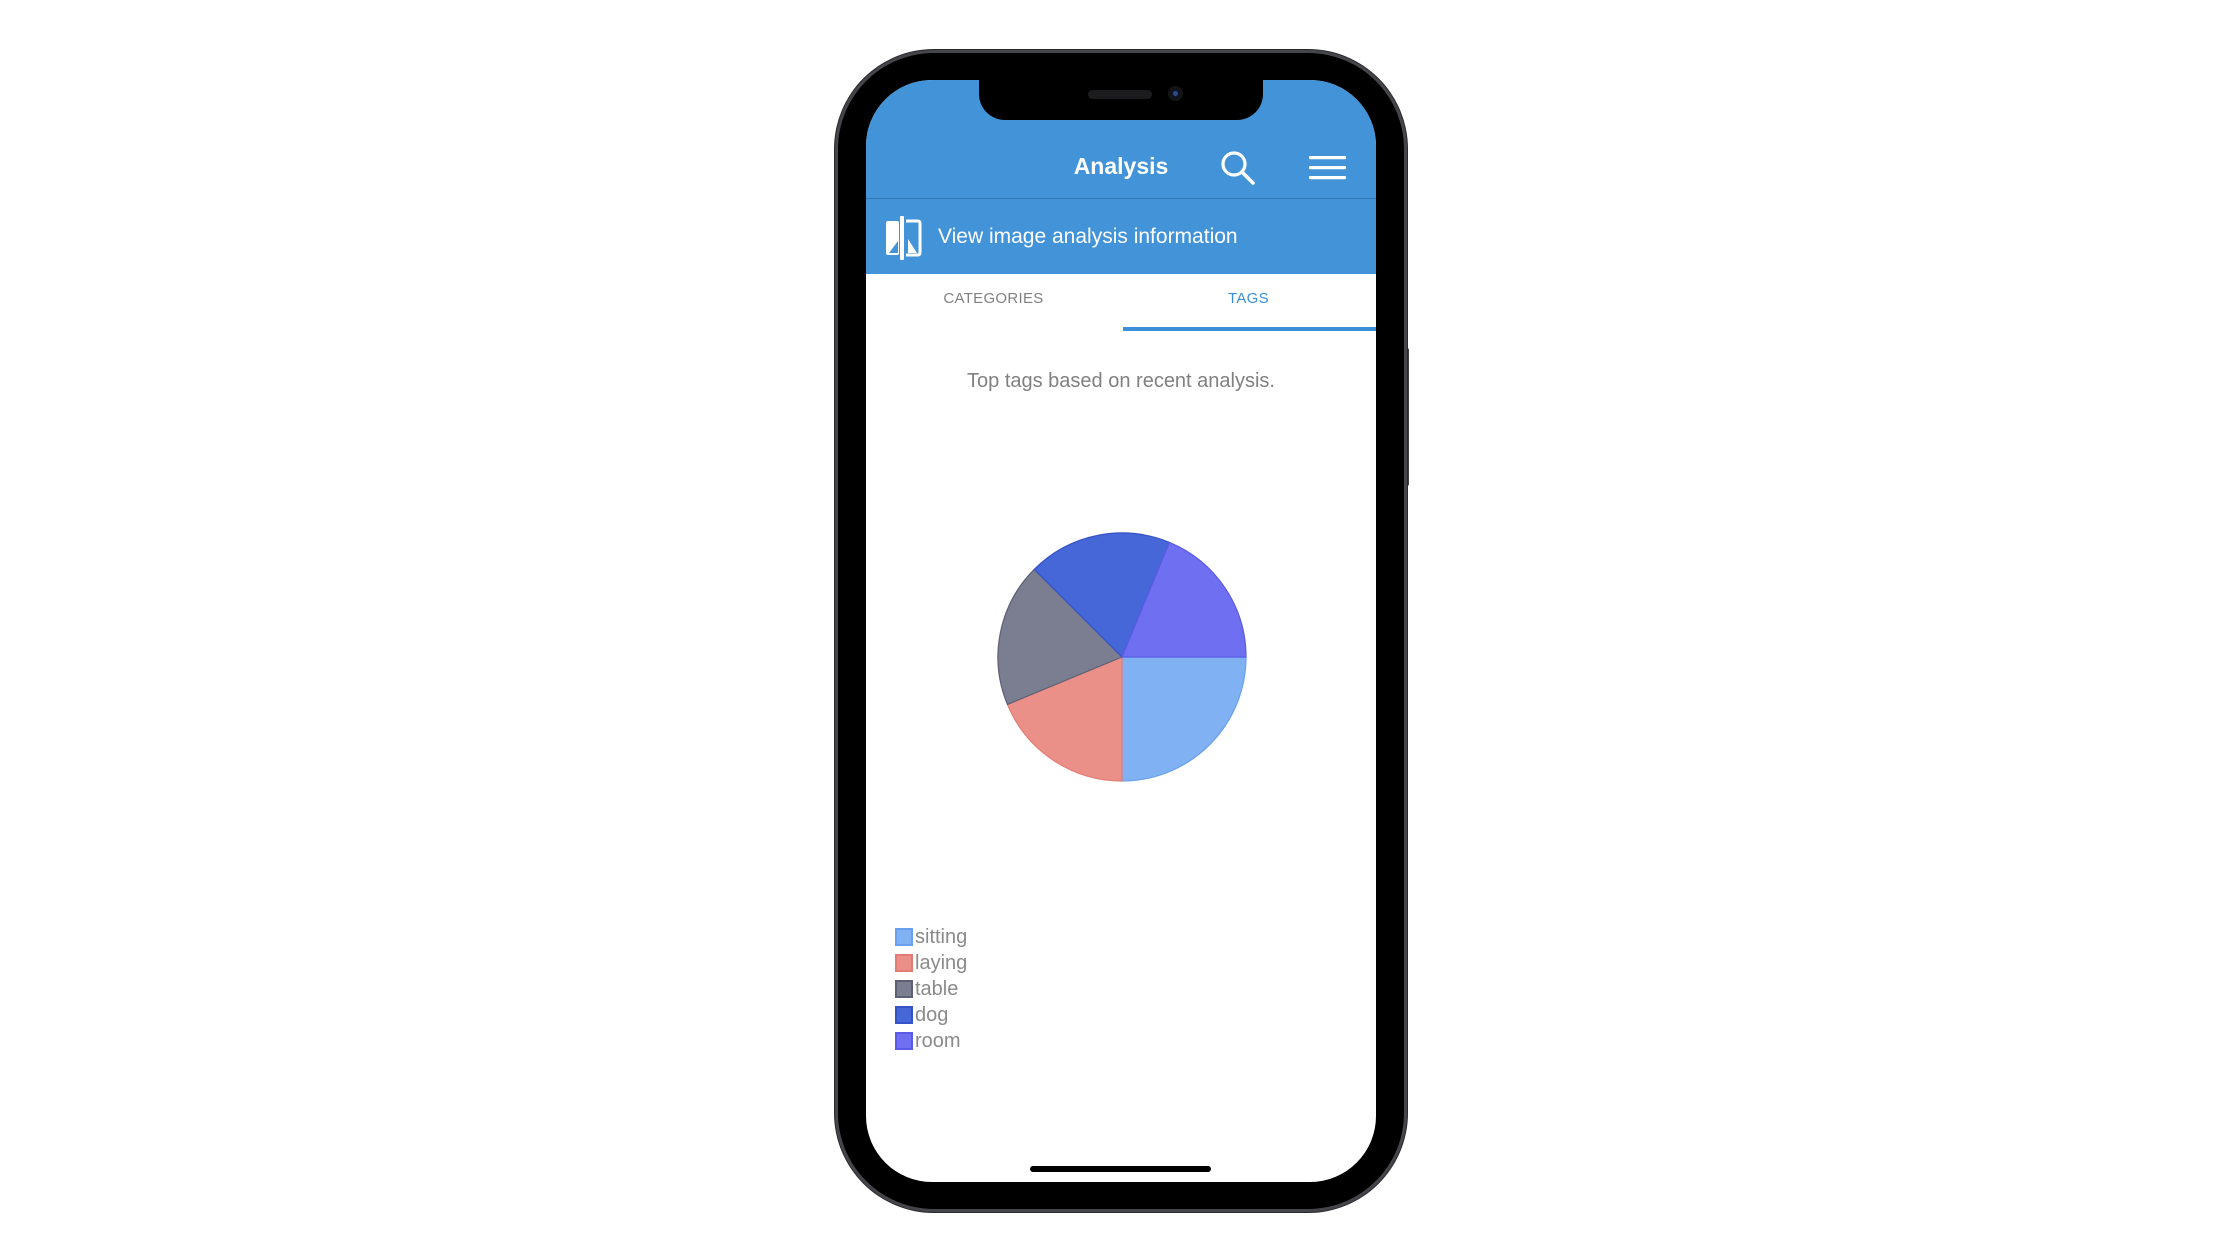 The width and height of the screenshot is (2240, 1260). I want to click on front-camera, so click(1175, 93).